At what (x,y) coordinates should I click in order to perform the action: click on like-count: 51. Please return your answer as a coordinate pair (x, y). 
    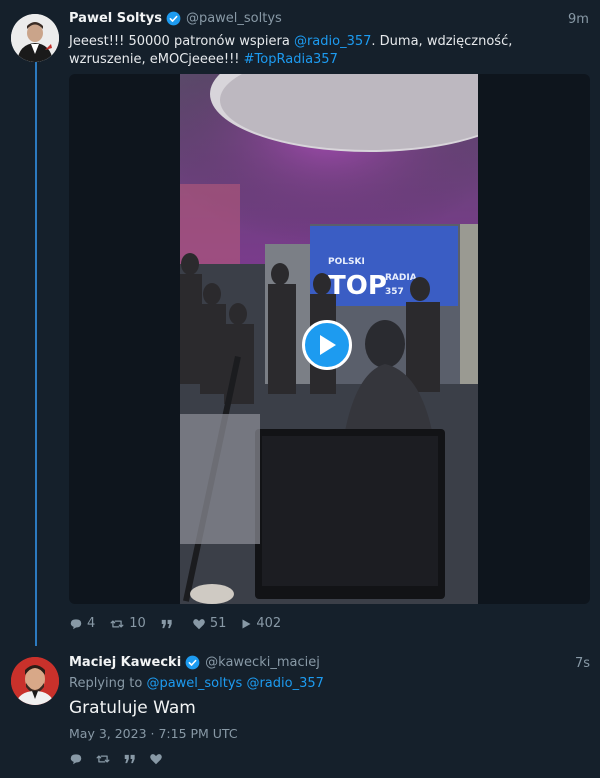
    Looking at the image, I should click on (209, 623).